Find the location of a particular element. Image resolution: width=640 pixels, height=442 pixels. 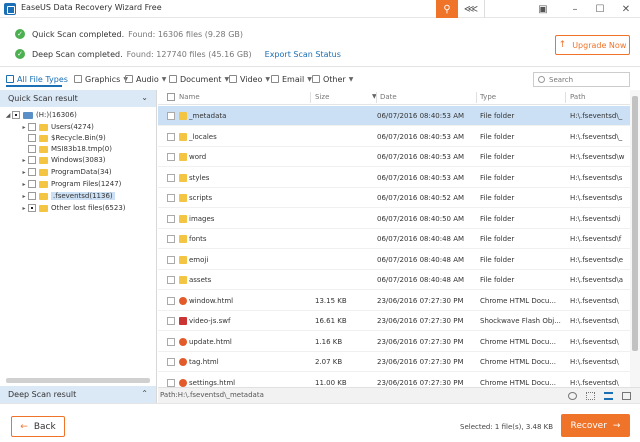

filter-tab-audio: Audio ▼ is located at coordinates (145, 79).